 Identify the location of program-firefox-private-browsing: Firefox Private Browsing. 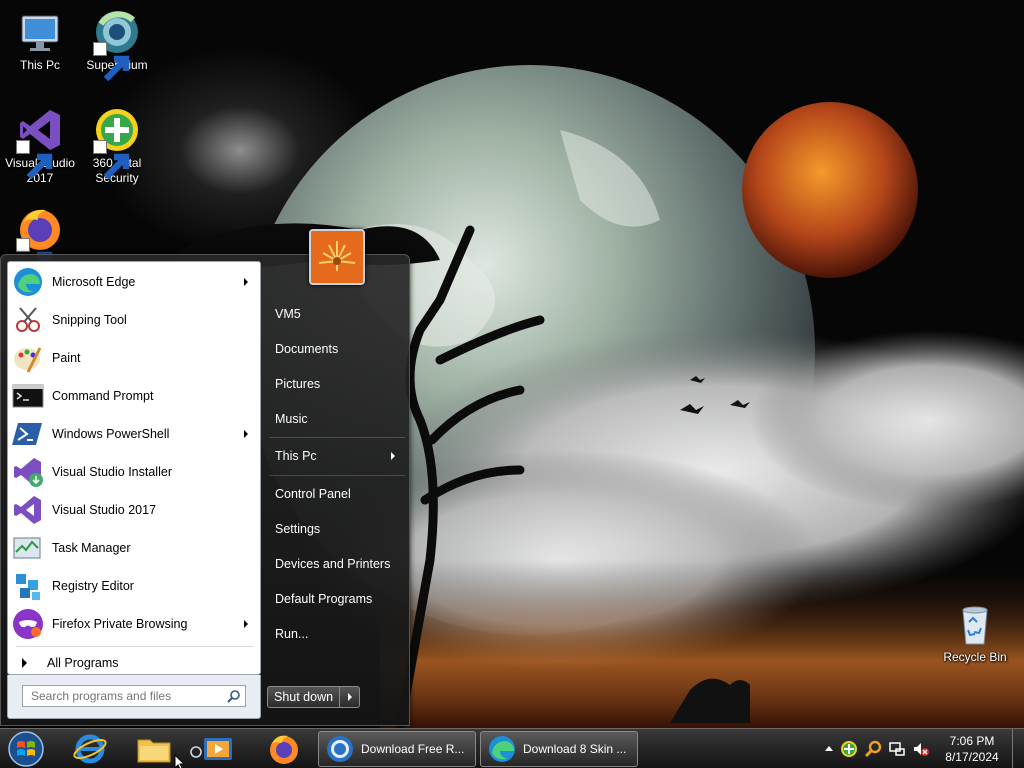
(135, 624).